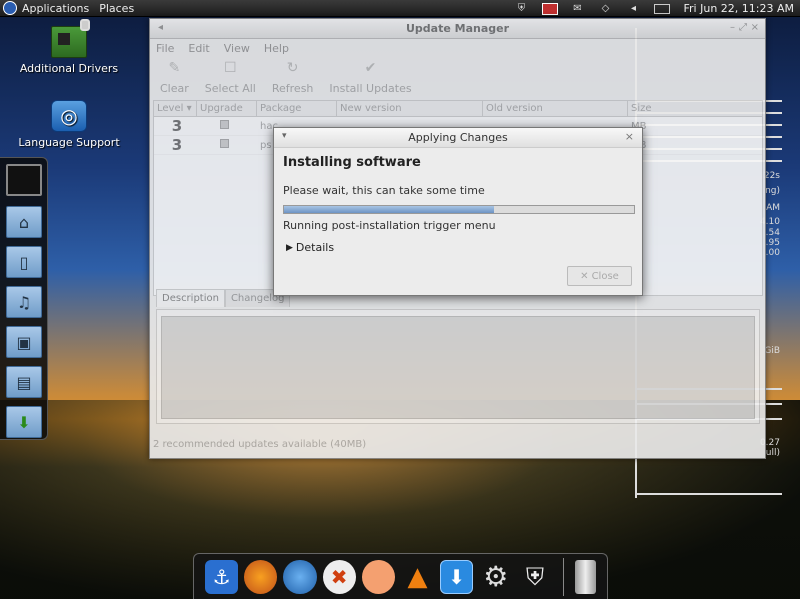 This screenshot has width=800, height=599. Describe the element at coordinates (227, 108) in the screenshot. I see `column-upgrade: Upgrade` at that location.